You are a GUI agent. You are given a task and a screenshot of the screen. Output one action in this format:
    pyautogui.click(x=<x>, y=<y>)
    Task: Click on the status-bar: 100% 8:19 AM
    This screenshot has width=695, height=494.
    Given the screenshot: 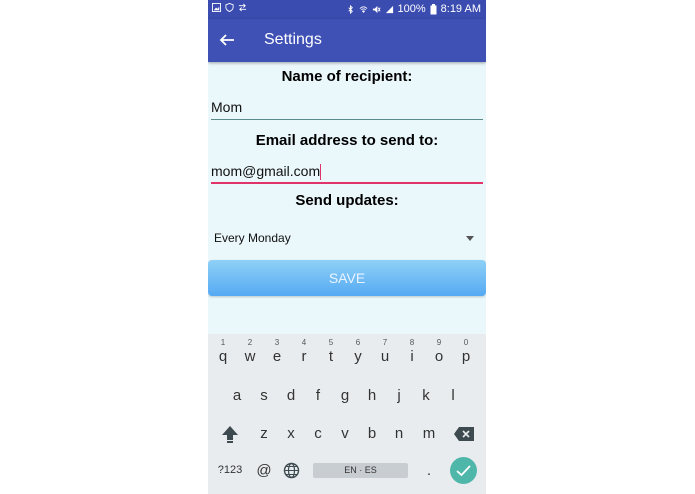 What is the action you would take?
    pyautogui.click(x=347, y=9)
    